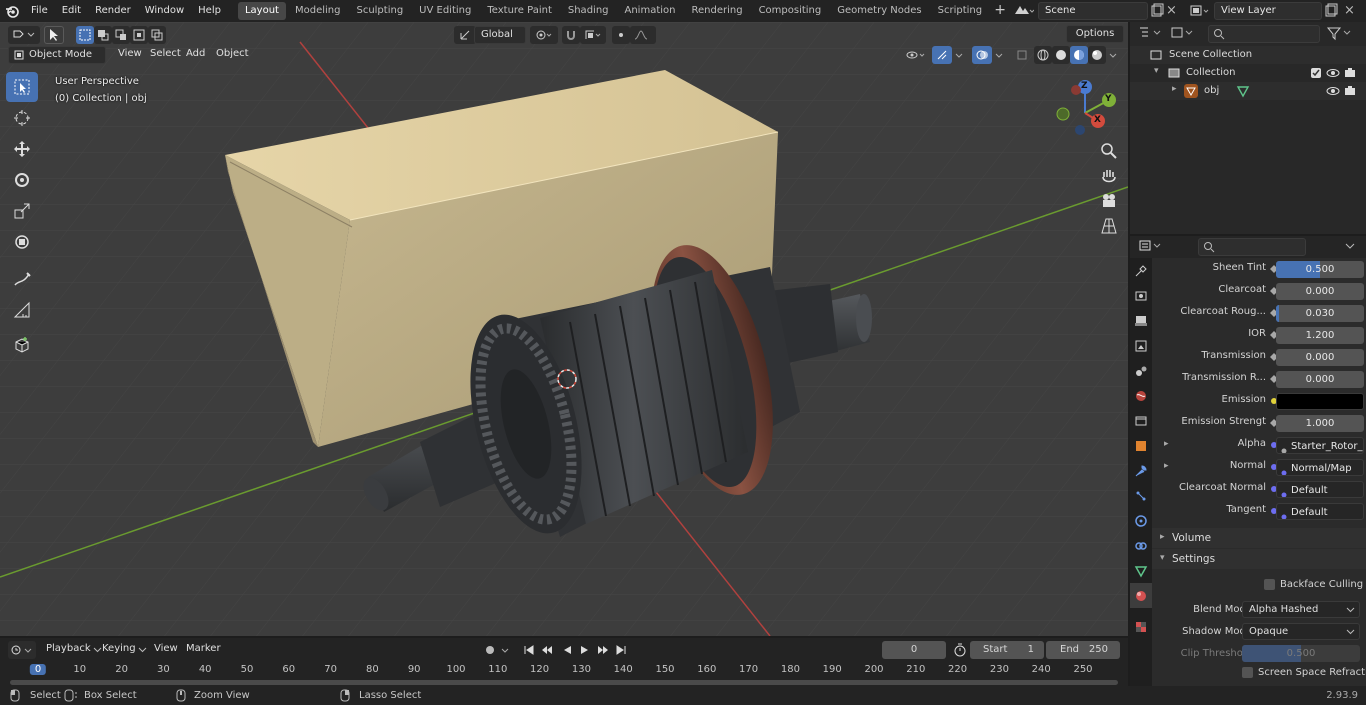 This screenshot has width=1366, height=705. Describe the element at coordinates (519, 11) in the screenshot. I see `tab-texture-paint: Texture Paint` at that location.